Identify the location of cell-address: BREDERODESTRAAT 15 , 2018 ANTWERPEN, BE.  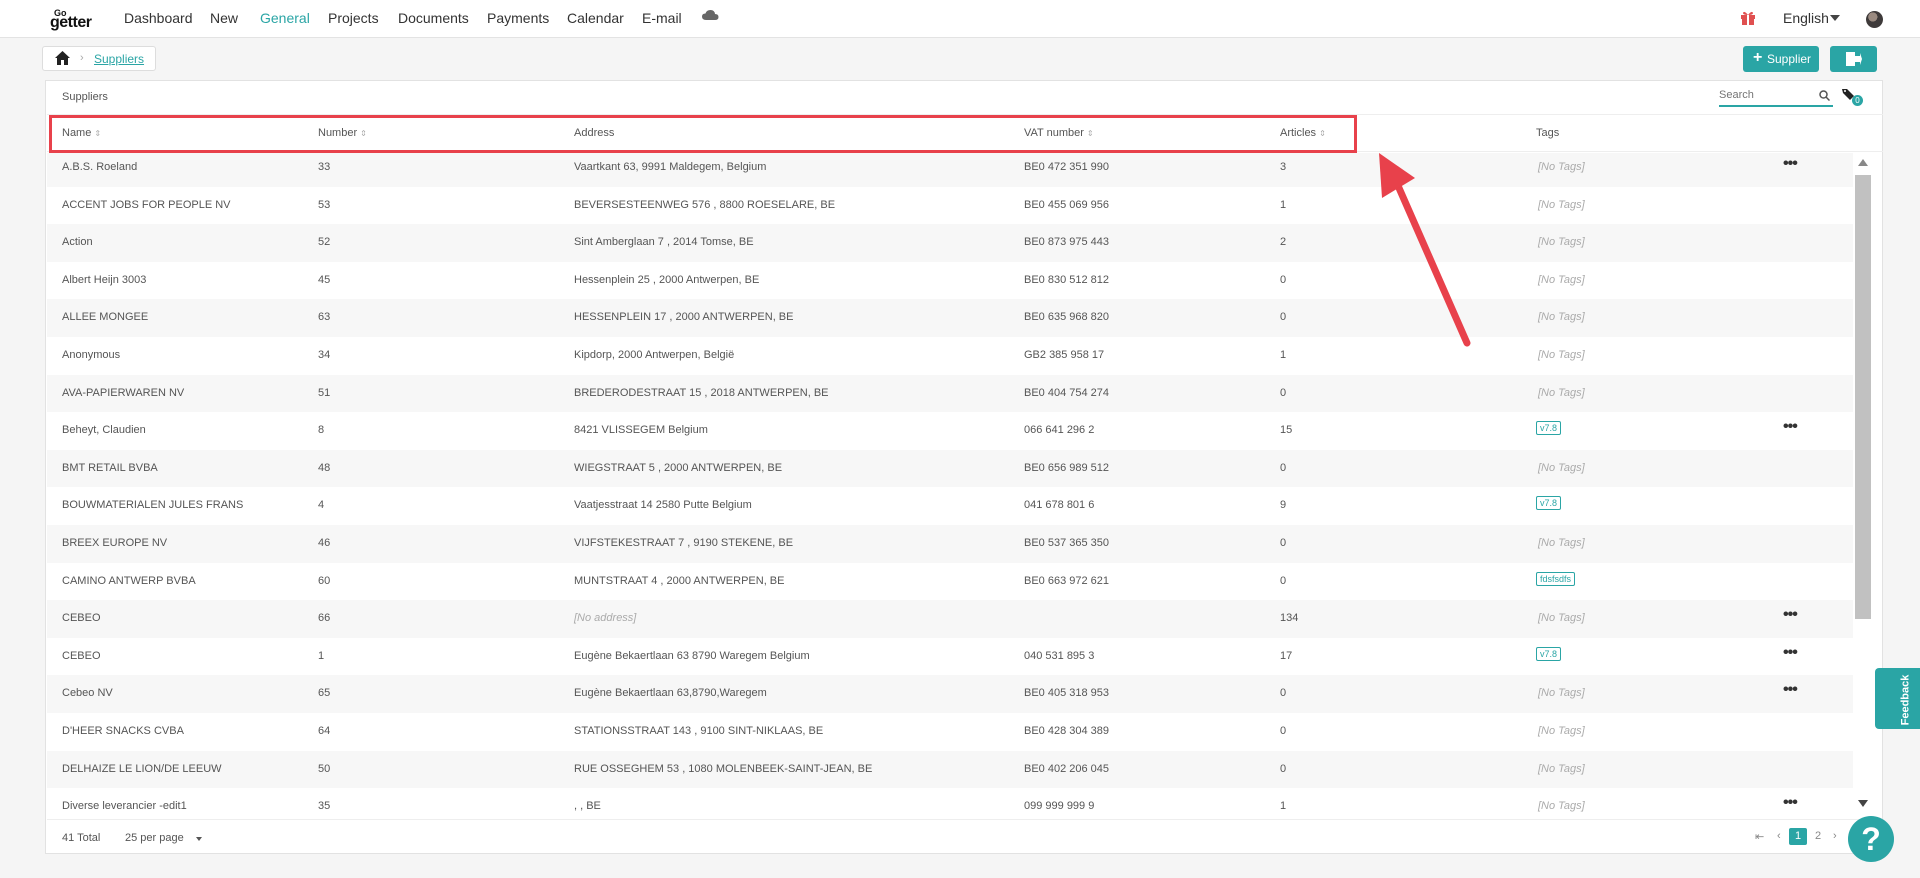
(701, 392).